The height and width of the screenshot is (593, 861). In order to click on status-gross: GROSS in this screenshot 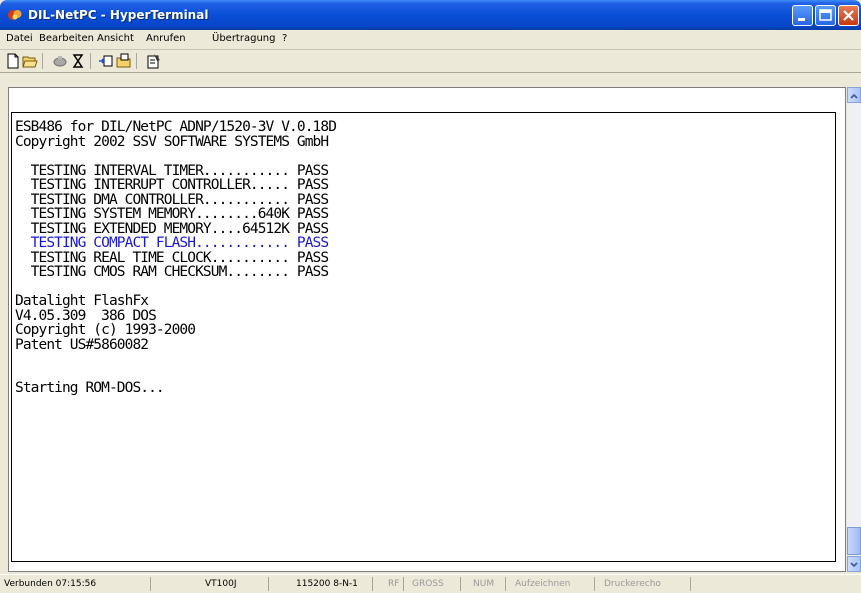, I will do `click(428, 584)`.